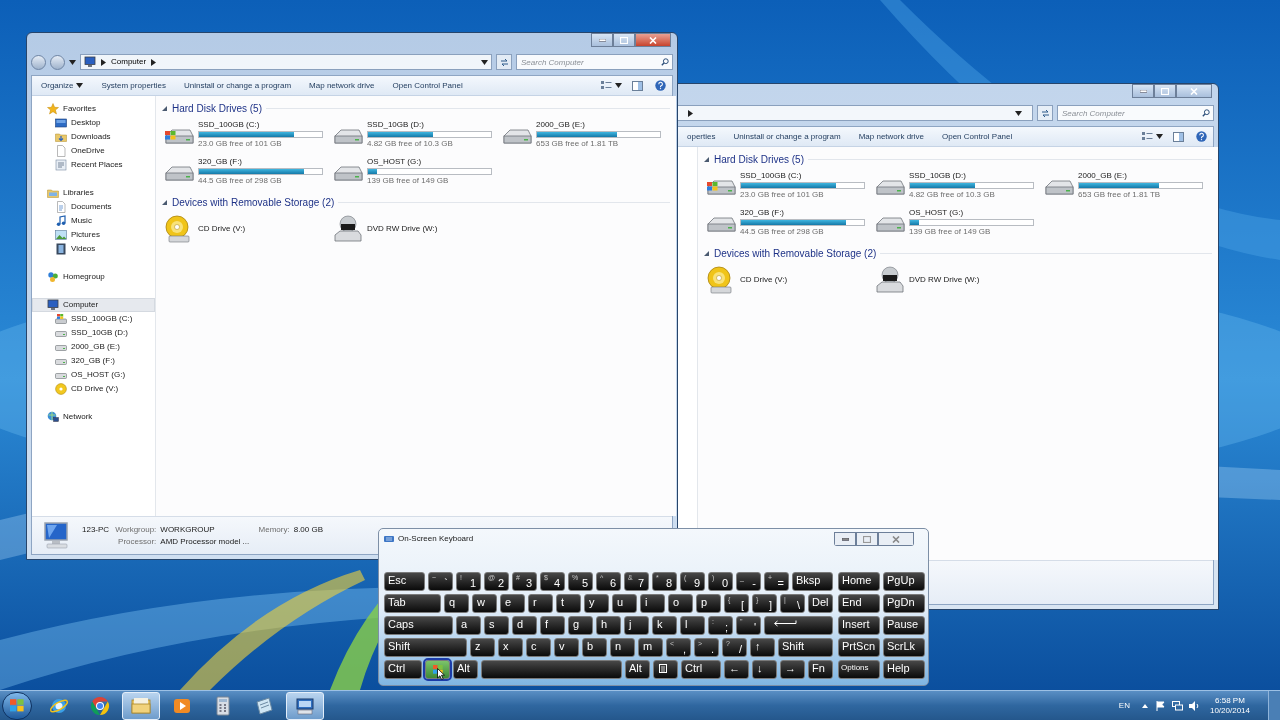  Describe the element at coordinates (692, 625) in the screenshot. I see `keyboard-key: l` at that location.